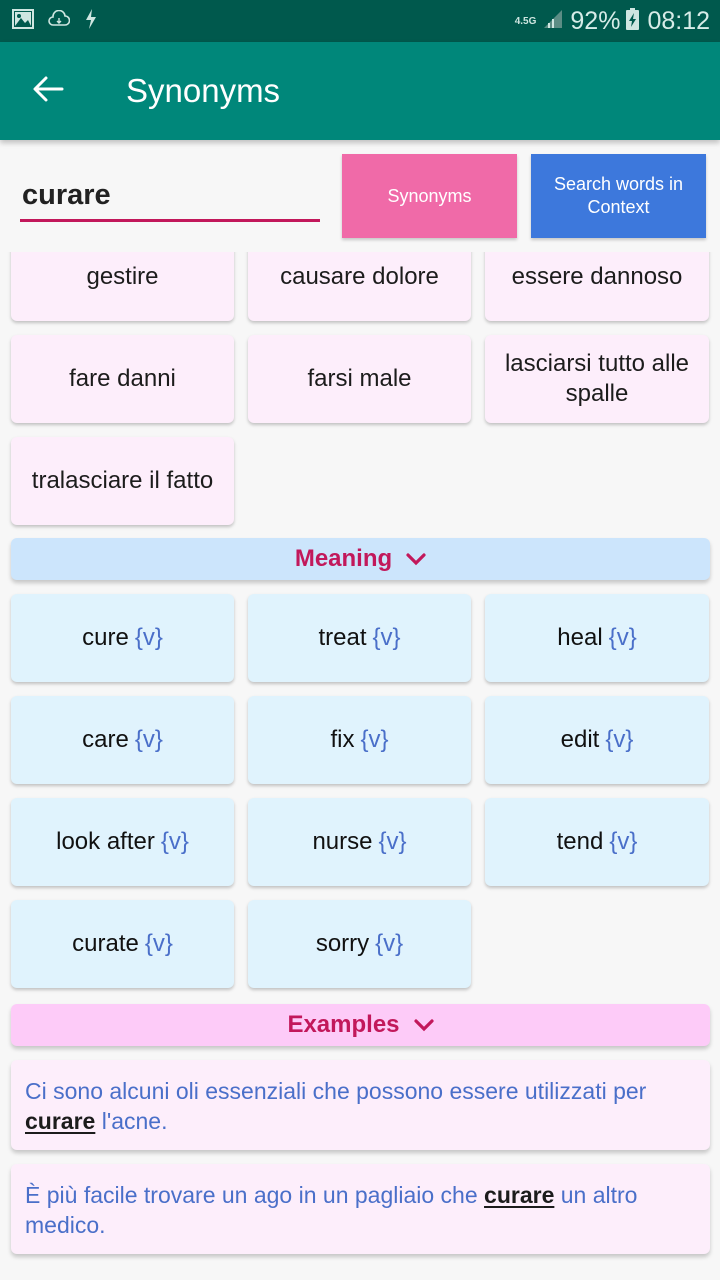 This screenshot has width=720, height=1280. Describe the element at coordinates (203, 90) in the screenshot. I see `page-title: Synonyms` at that location.